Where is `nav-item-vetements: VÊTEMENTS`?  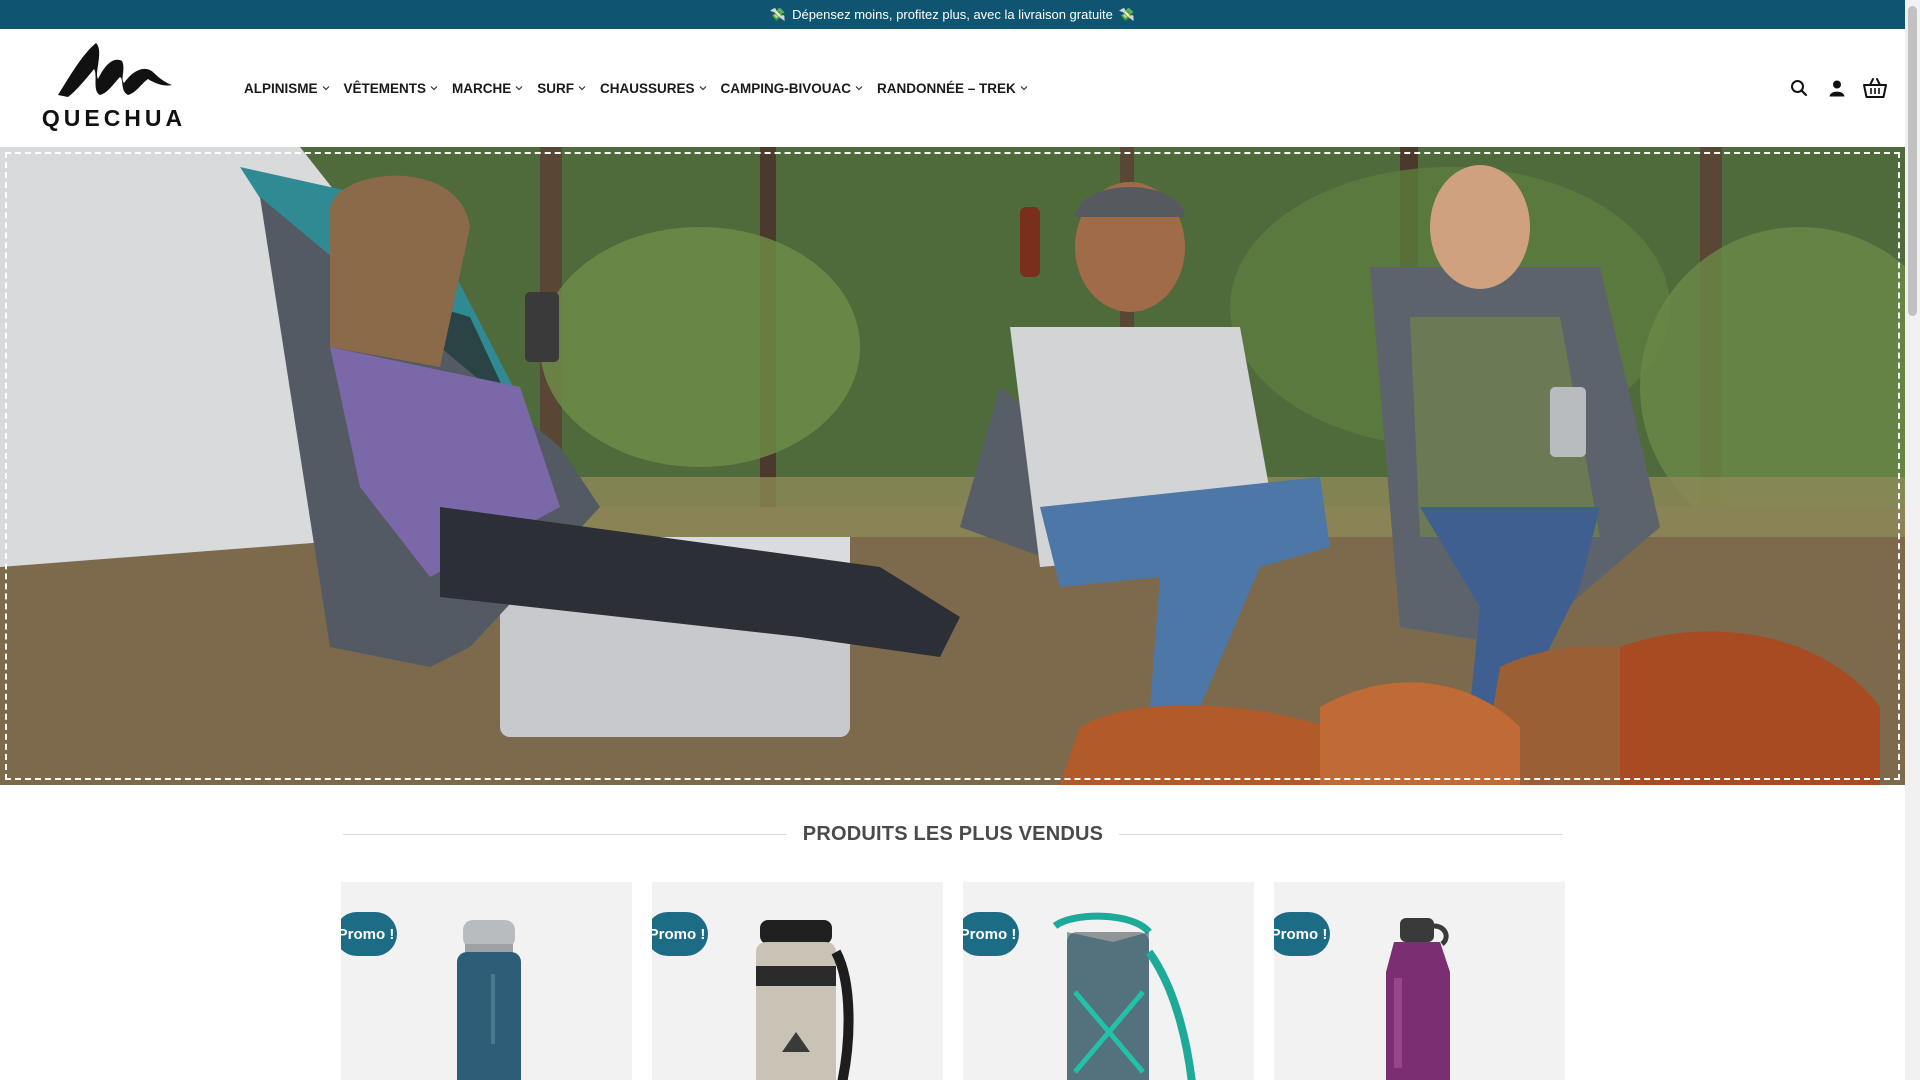
nav-item-vetements: VÊTEMENTS is located at coordinates (391, 88).